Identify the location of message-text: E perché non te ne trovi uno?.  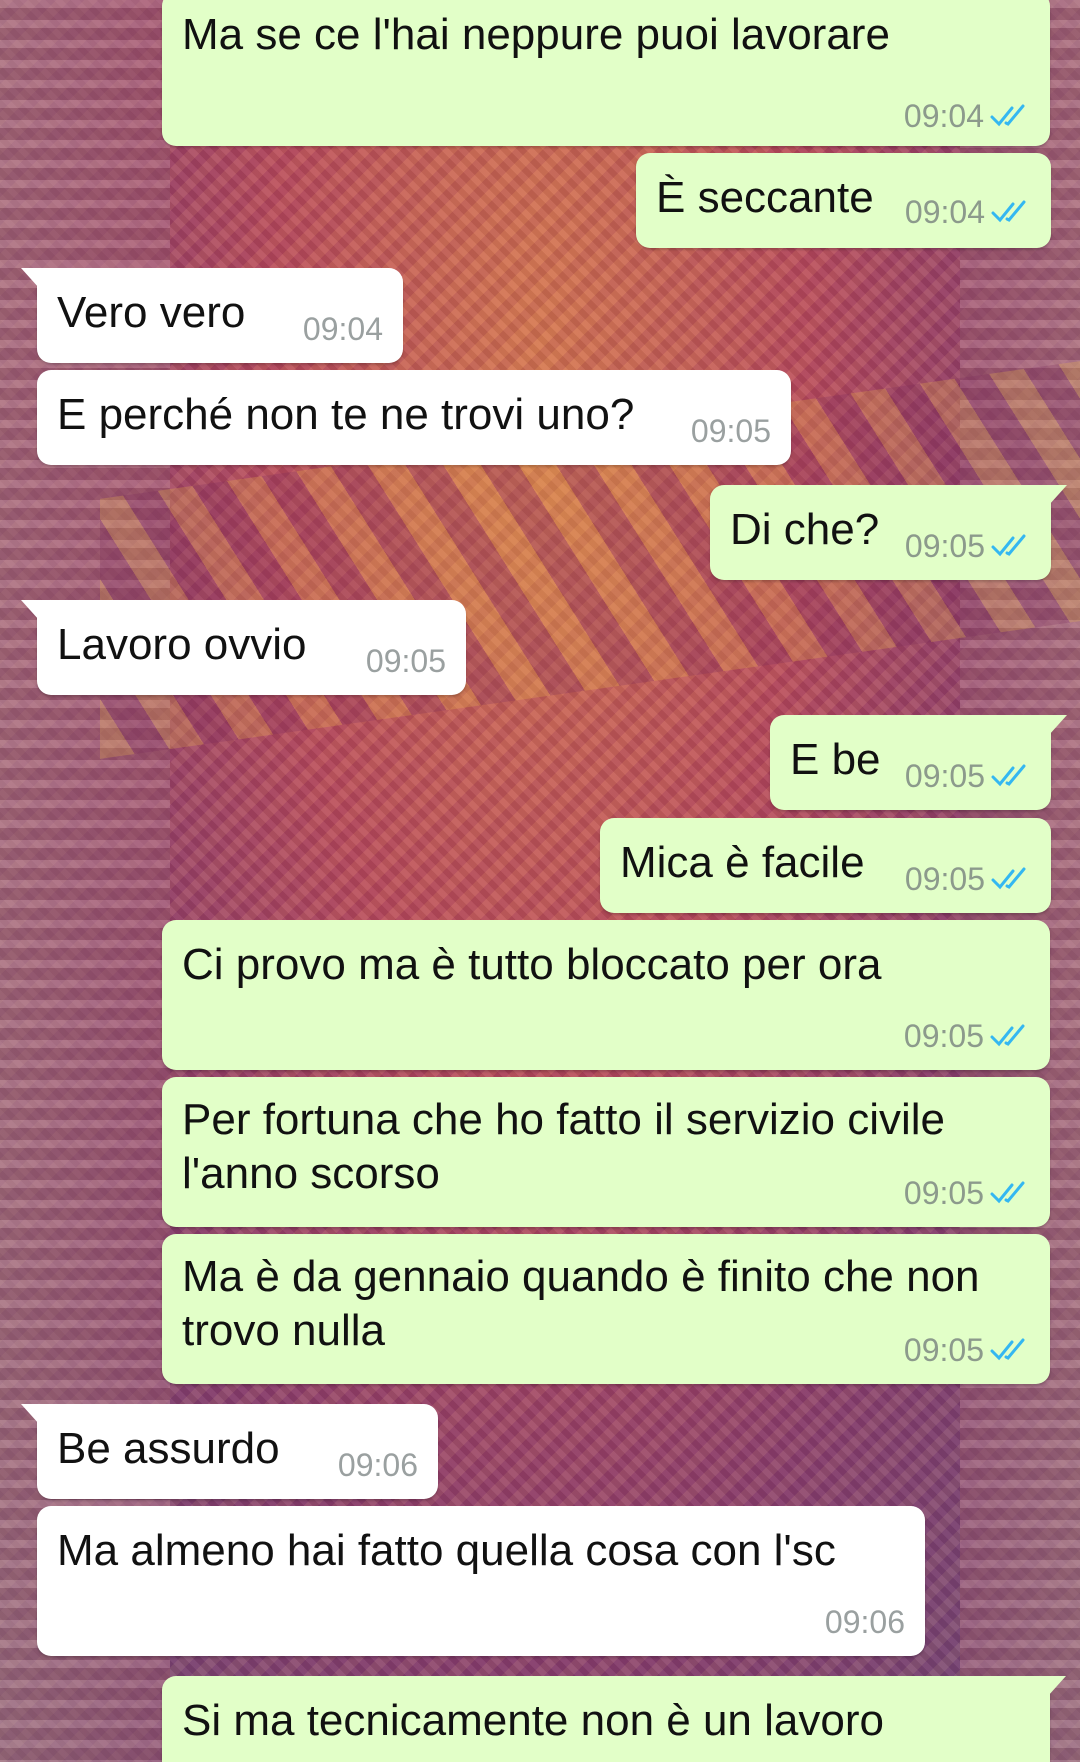
(346, 414).